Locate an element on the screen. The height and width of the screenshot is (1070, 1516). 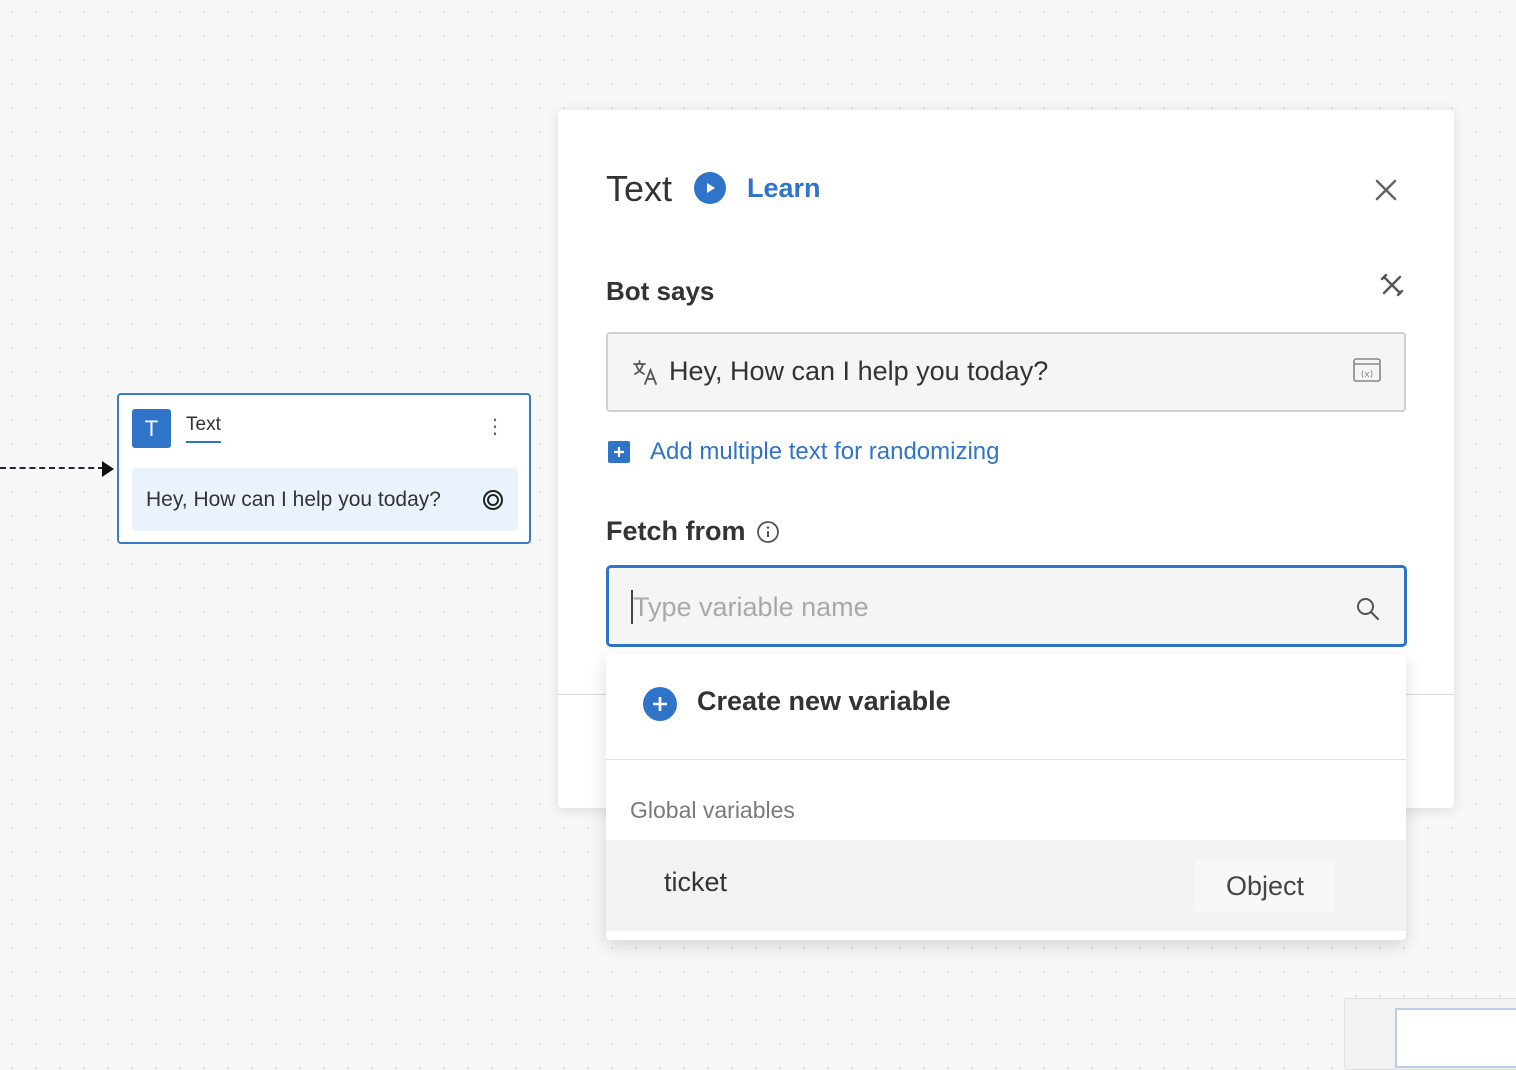
text-caret is located at coordinates (632, 607).